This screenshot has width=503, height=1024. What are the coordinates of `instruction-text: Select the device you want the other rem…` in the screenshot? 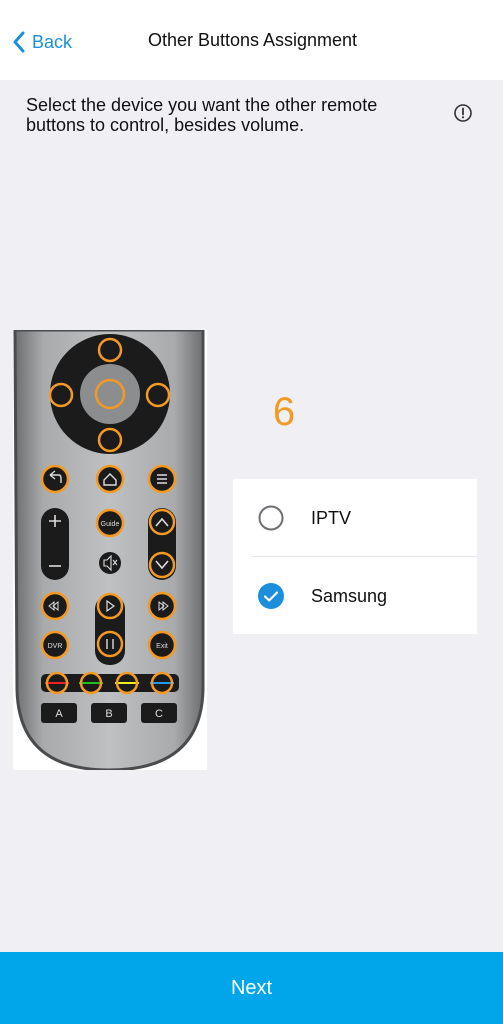 It's located at (202, 115).